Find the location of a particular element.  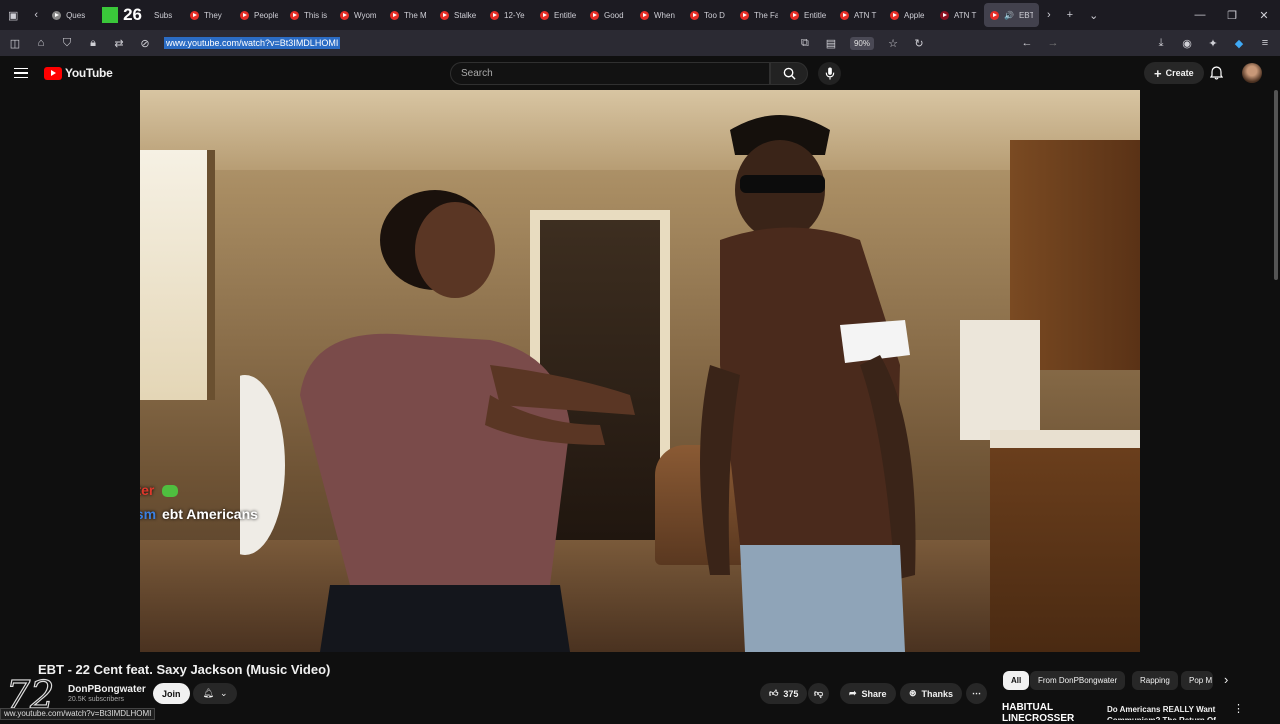

channel-name: DonPBongwater is located at coordinates (107, 689).